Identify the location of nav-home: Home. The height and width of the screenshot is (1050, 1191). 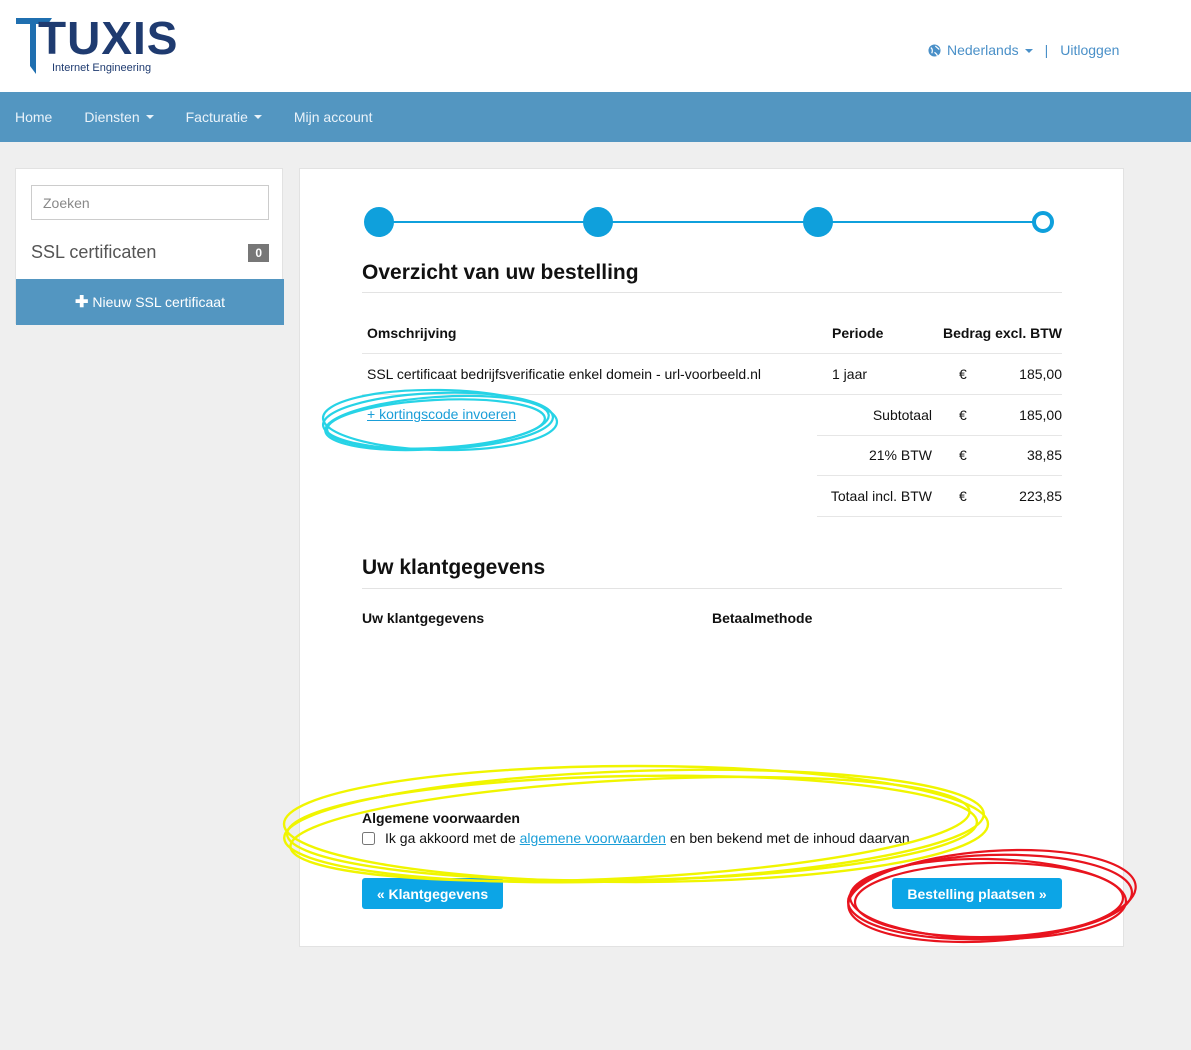
(33, 117).